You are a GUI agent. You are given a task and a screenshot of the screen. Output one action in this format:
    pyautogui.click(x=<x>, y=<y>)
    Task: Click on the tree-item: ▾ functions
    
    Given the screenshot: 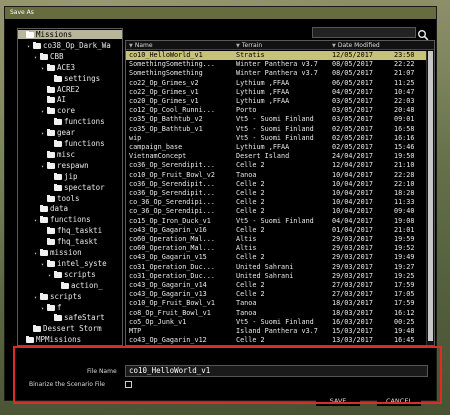 What is the action you would take?
    pyautogui.click(x=78, y=219)
    